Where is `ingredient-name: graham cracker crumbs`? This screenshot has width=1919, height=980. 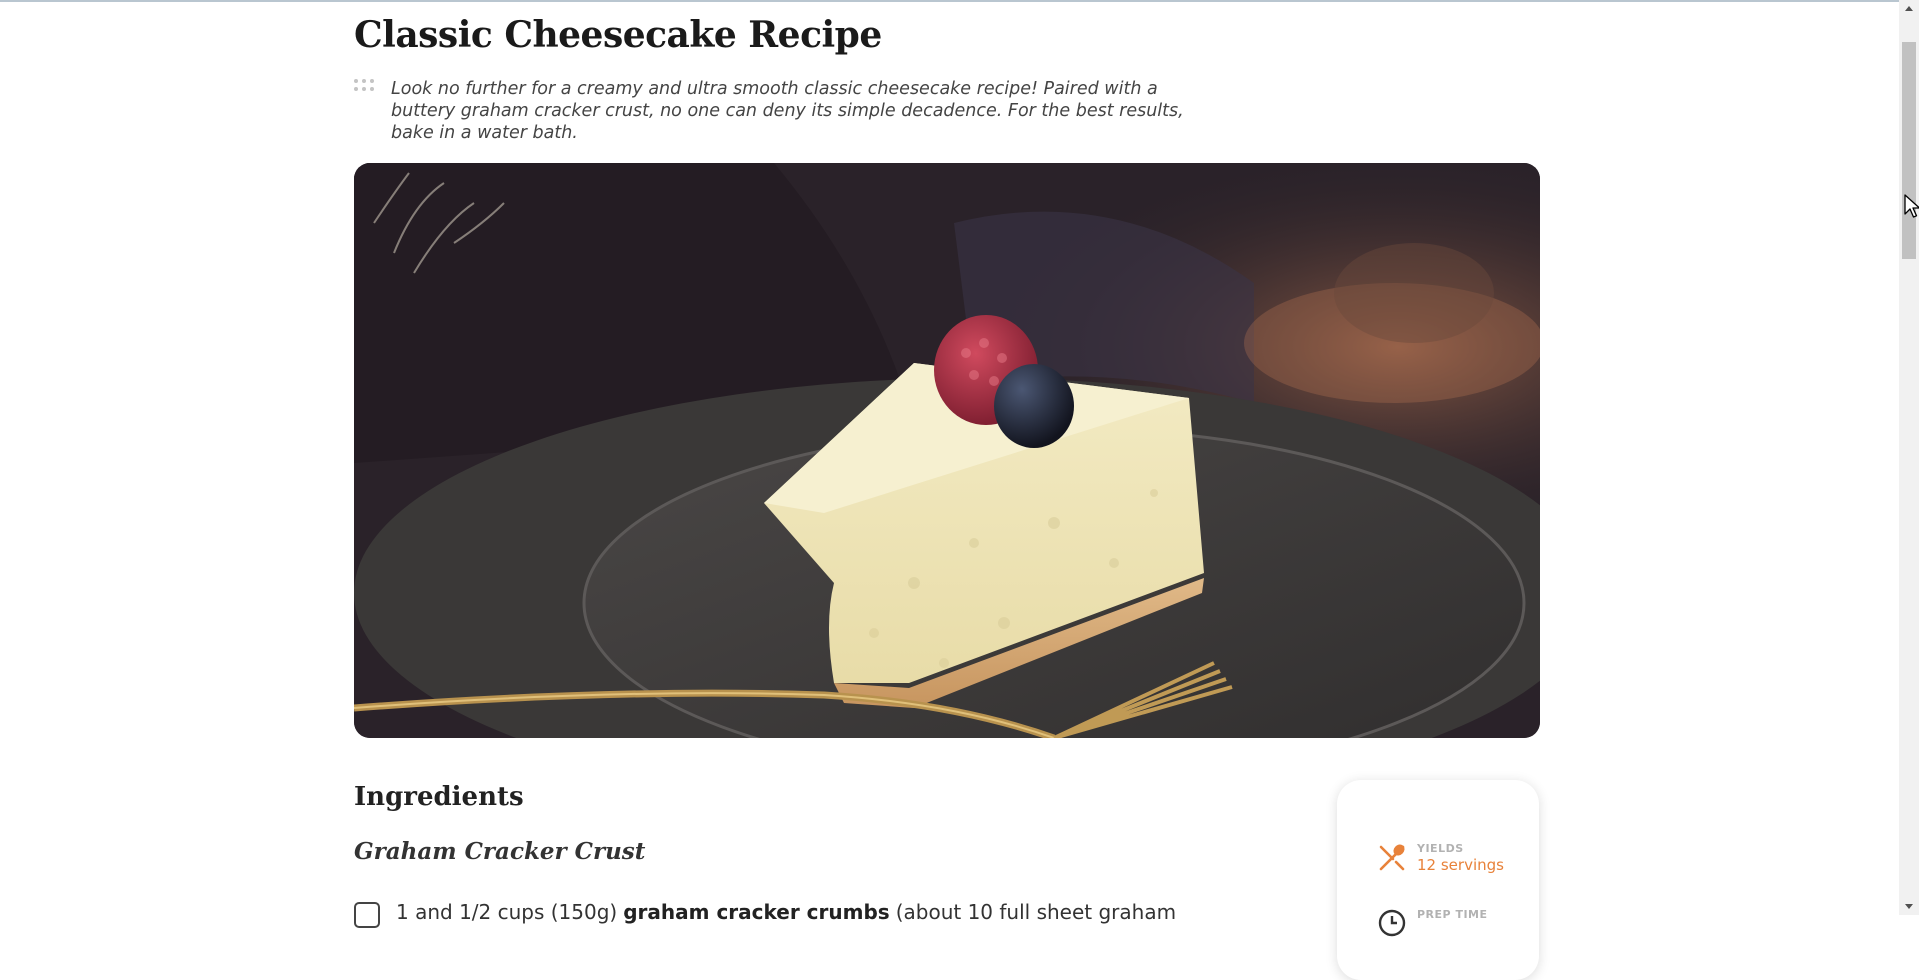 ingredient-name: graham cracker crumbs is located at coordinates (756, 912).